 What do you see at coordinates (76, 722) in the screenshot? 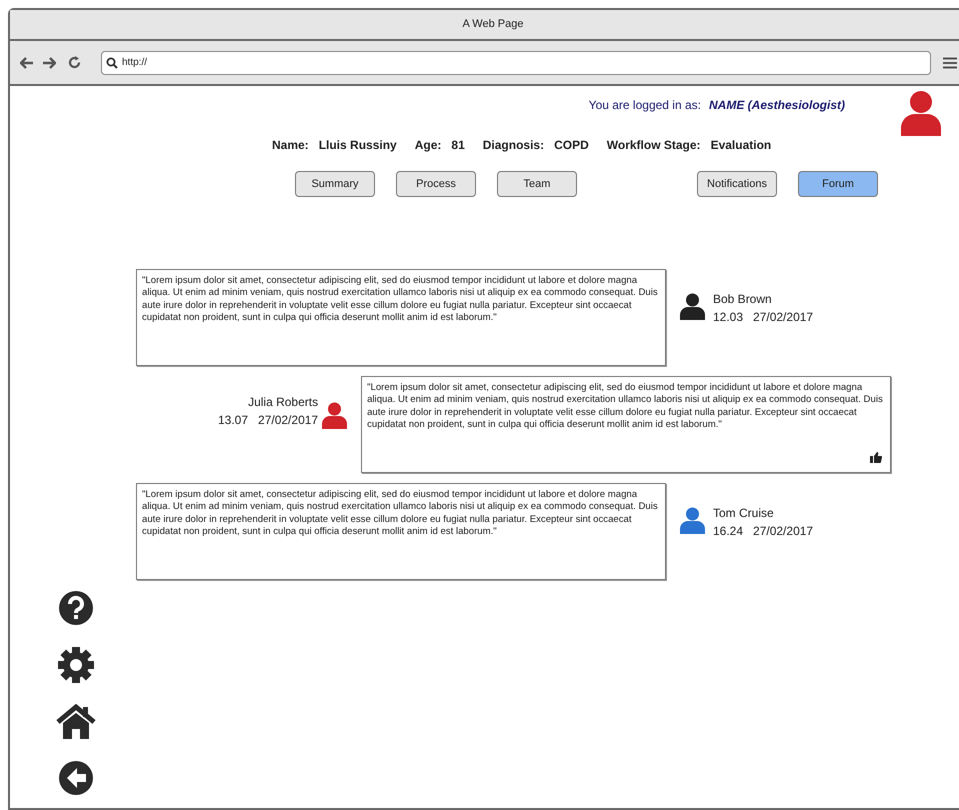
I see `home-icon` at bounding box center [76, 722].